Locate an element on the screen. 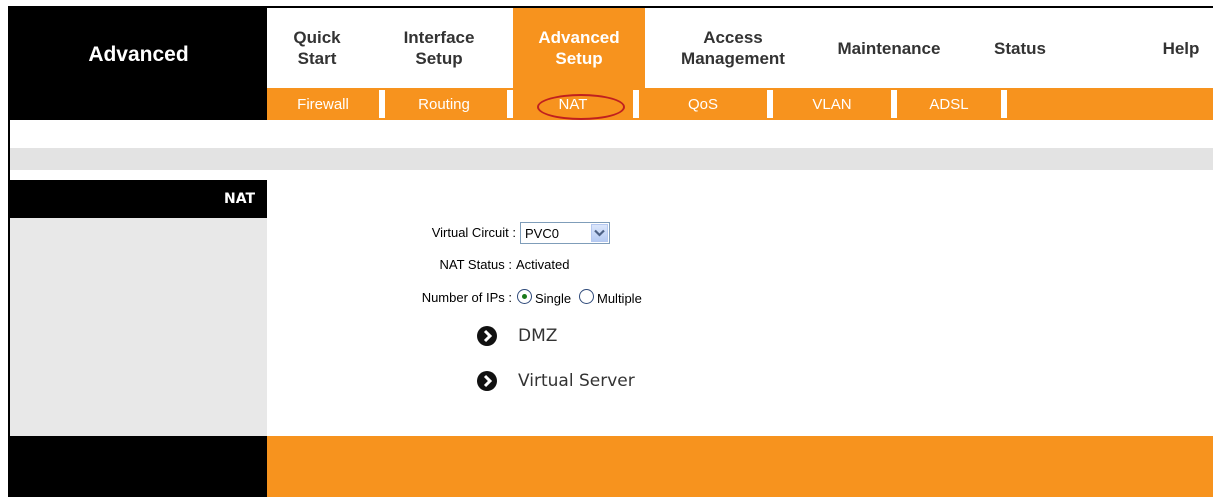  radio-single-label: Single is located at coordinates (553, 298).